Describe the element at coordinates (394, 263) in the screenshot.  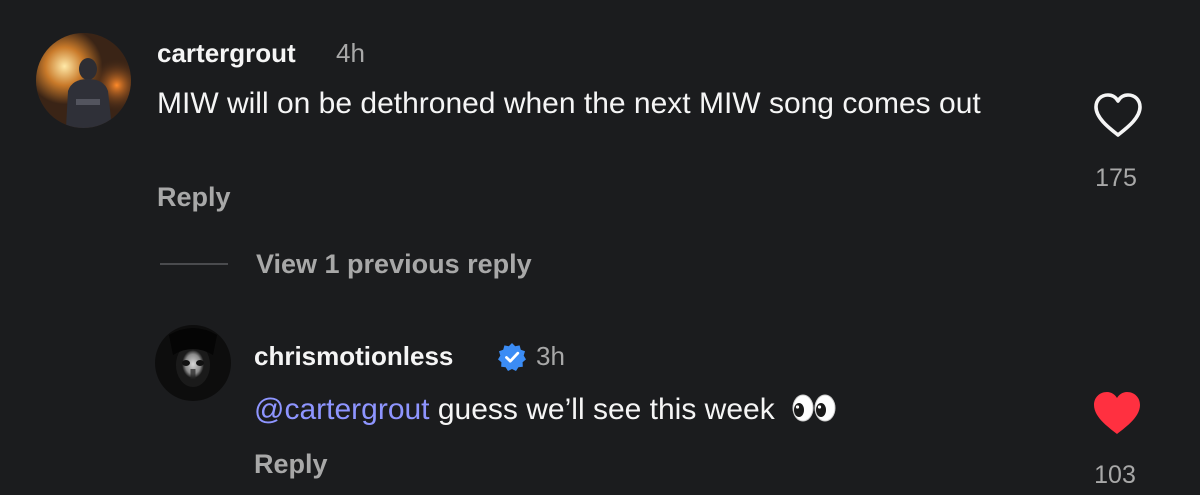
I see `view-replies-label: View 1 previous reply` at that location.